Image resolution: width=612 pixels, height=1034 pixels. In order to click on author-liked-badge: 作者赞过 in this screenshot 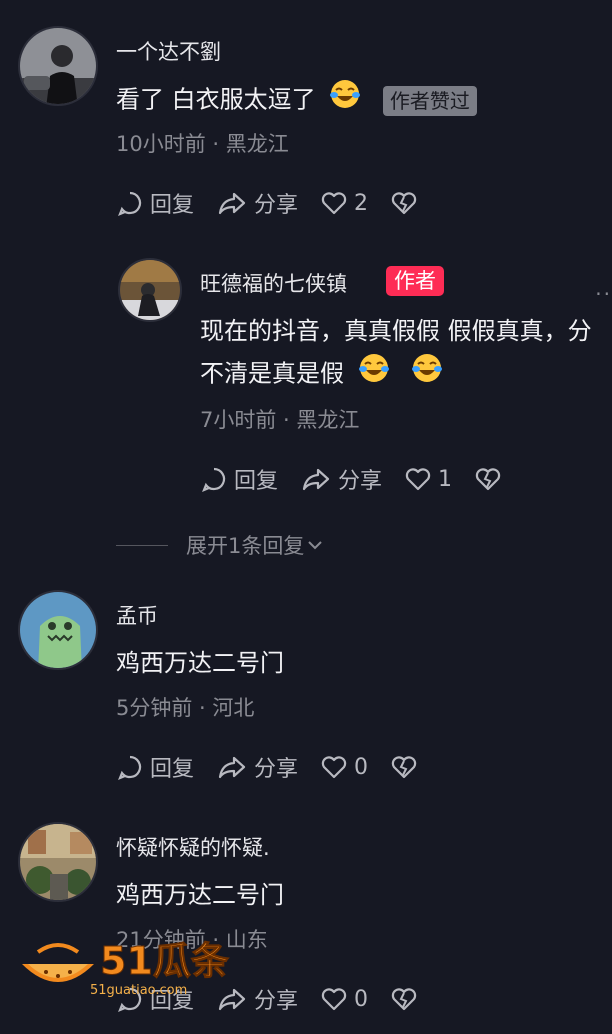, I will do `click(429, 100)`.